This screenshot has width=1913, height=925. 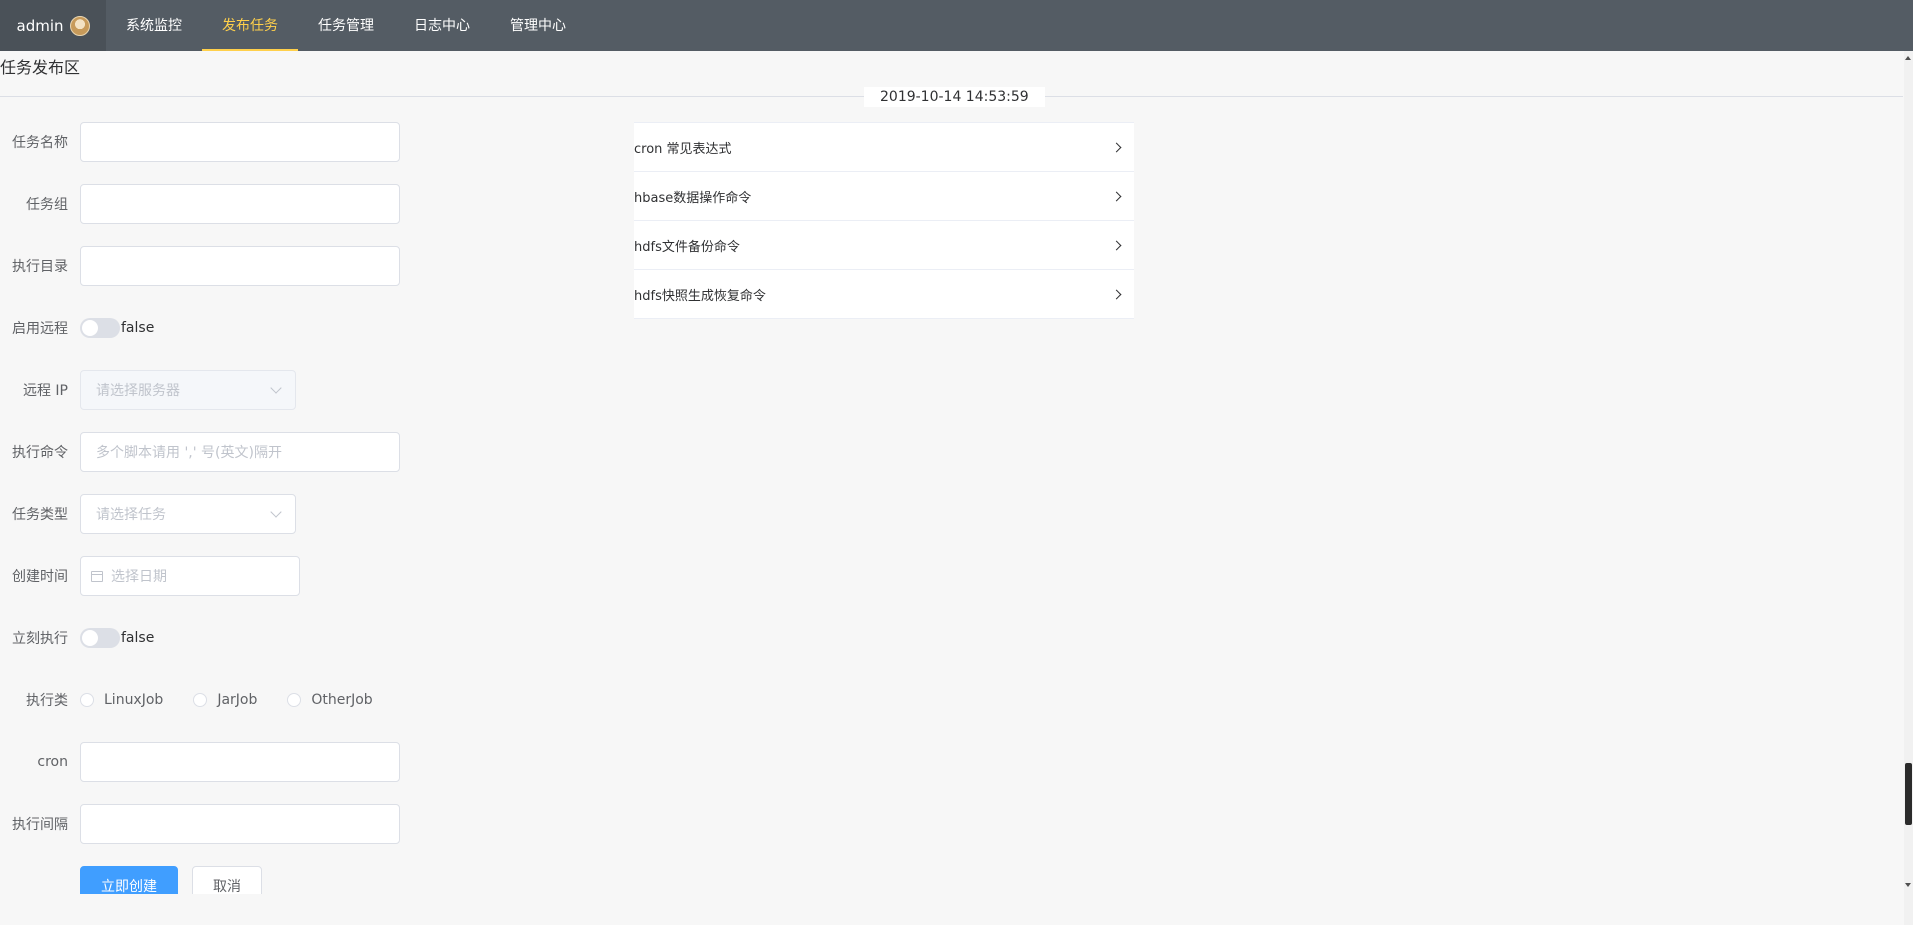 What do you see at coordinates (227, 880) in the screenshot?
I see `cancel-button: 取消` at bounding box center [227, 880].